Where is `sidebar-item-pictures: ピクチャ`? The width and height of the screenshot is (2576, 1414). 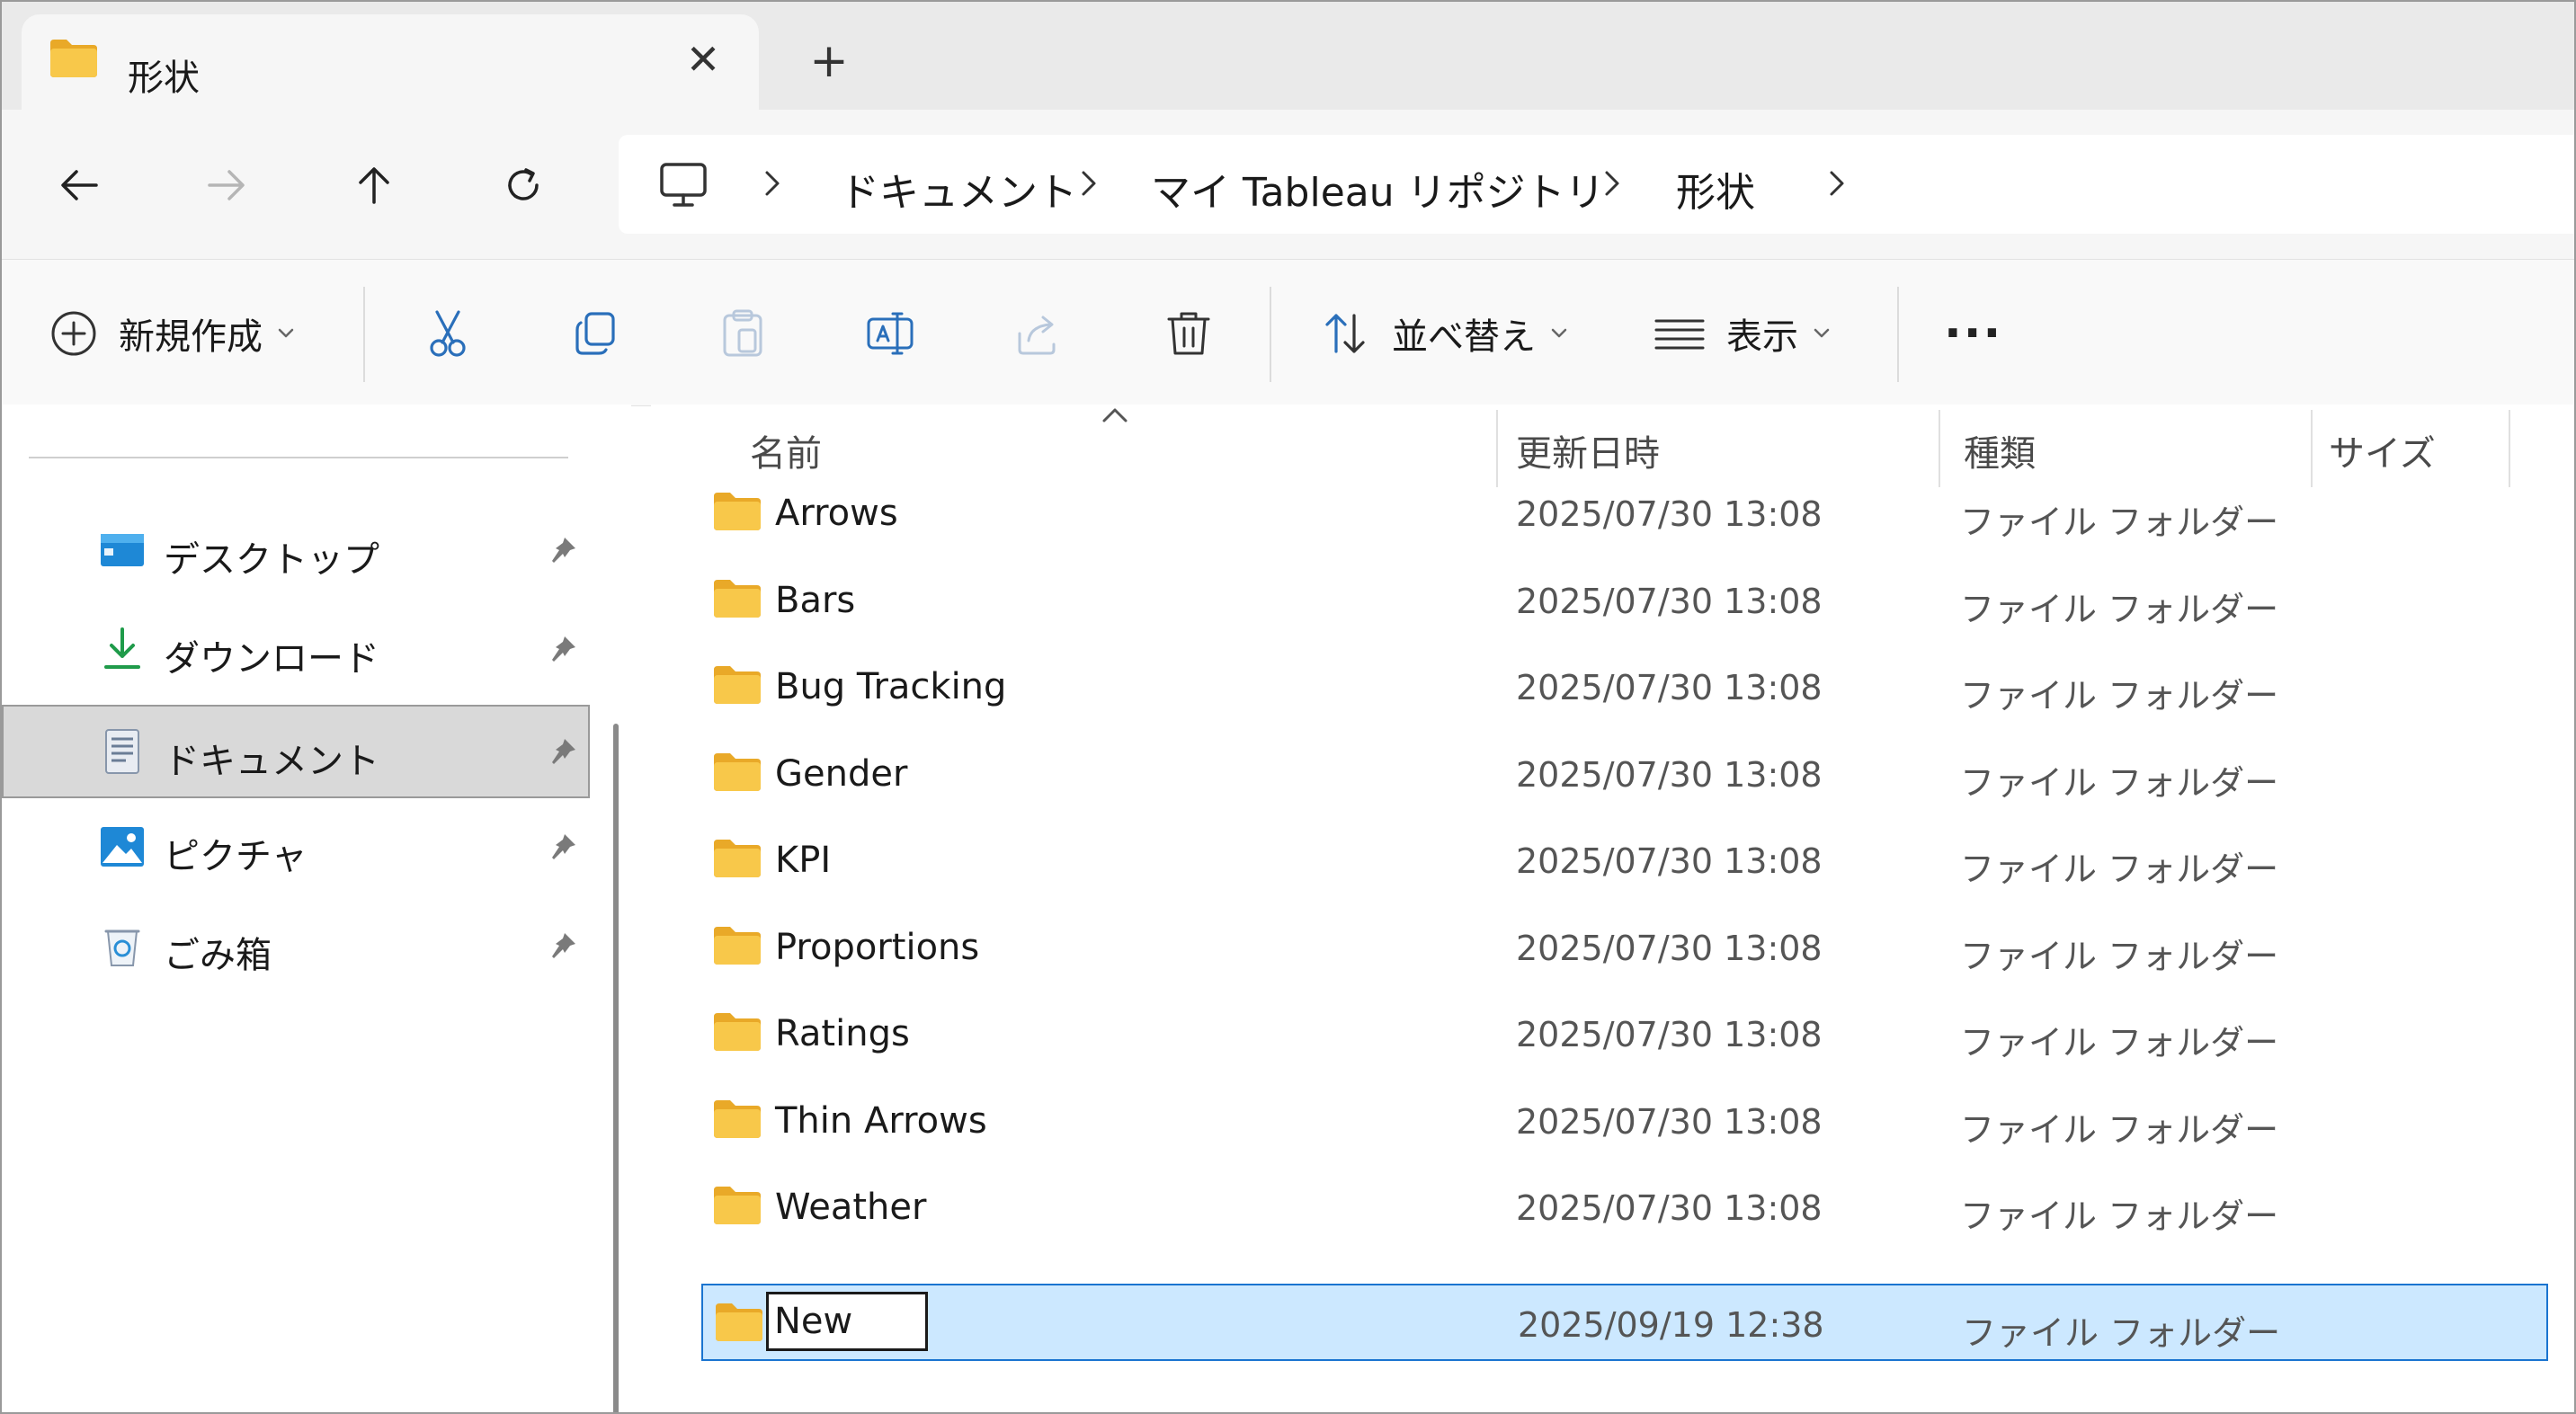 sidebar-item-pictures: ピクチャ is located at coordinates (296, 847).